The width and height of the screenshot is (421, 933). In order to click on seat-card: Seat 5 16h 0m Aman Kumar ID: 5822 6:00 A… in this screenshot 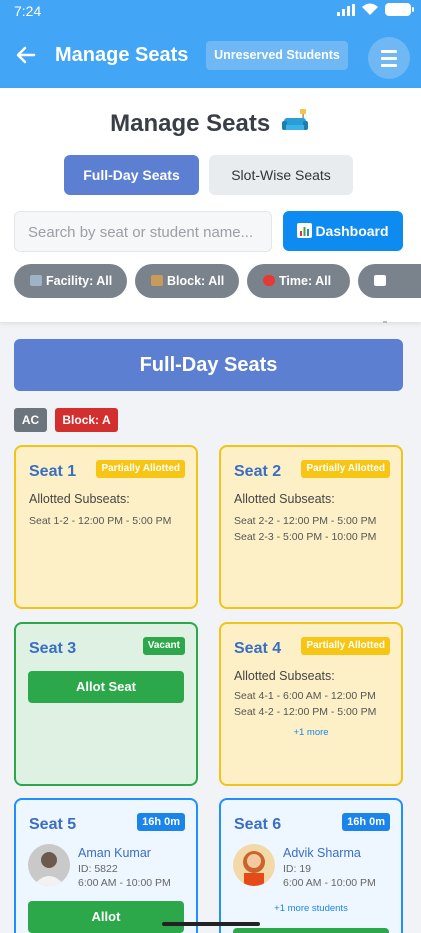, I will do `click(106, 865)`.